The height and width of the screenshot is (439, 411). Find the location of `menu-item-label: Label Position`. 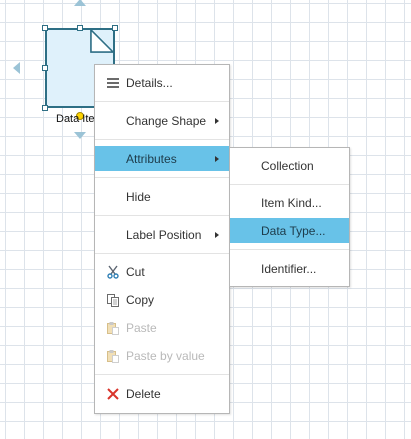

menu-item-label: Label Position is located at coordinates (164, 234).